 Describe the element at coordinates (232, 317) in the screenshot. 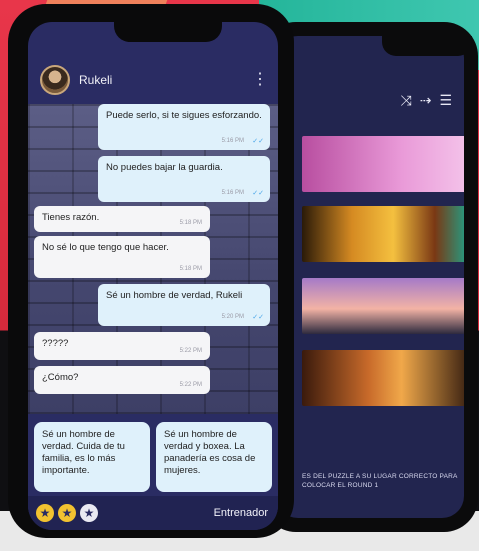

I see `message-time: 5:20 PM` at that location.